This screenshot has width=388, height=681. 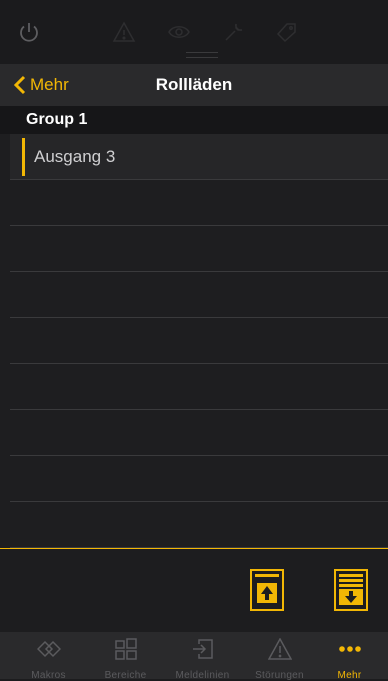 What do you see at coordinates (349, 656) in the screenshot?
I see `tab-mehr: Mehr` at bounding box center [349, 656].